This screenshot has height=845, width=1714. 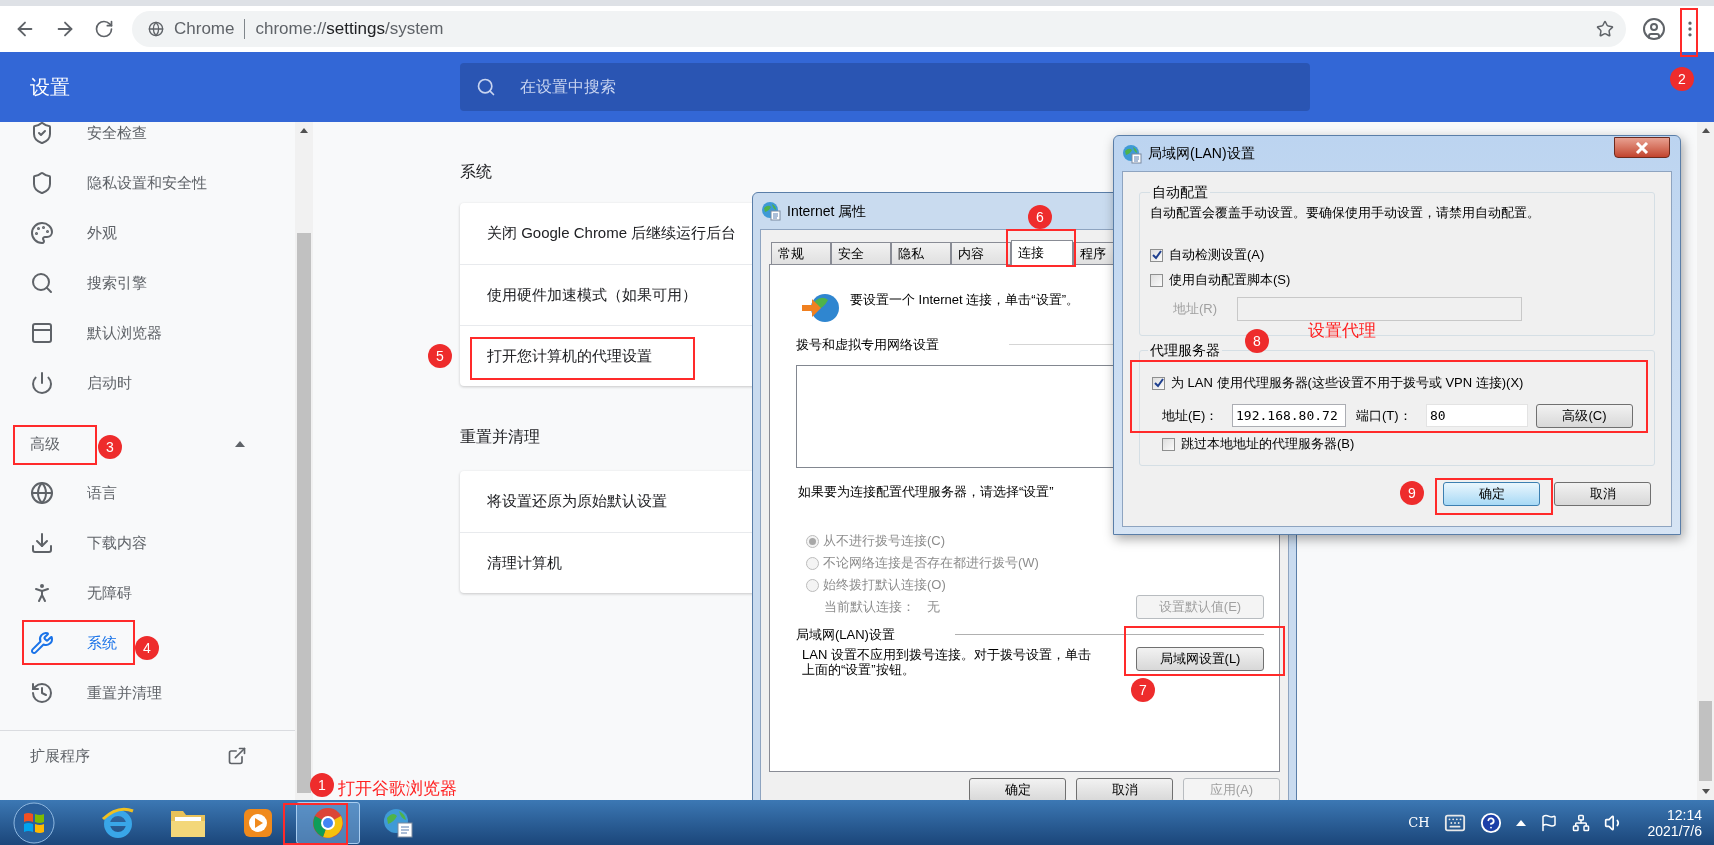 I want to click on settings-row-label: 打开您计算机的代理设置, so click(x=569, y=356).